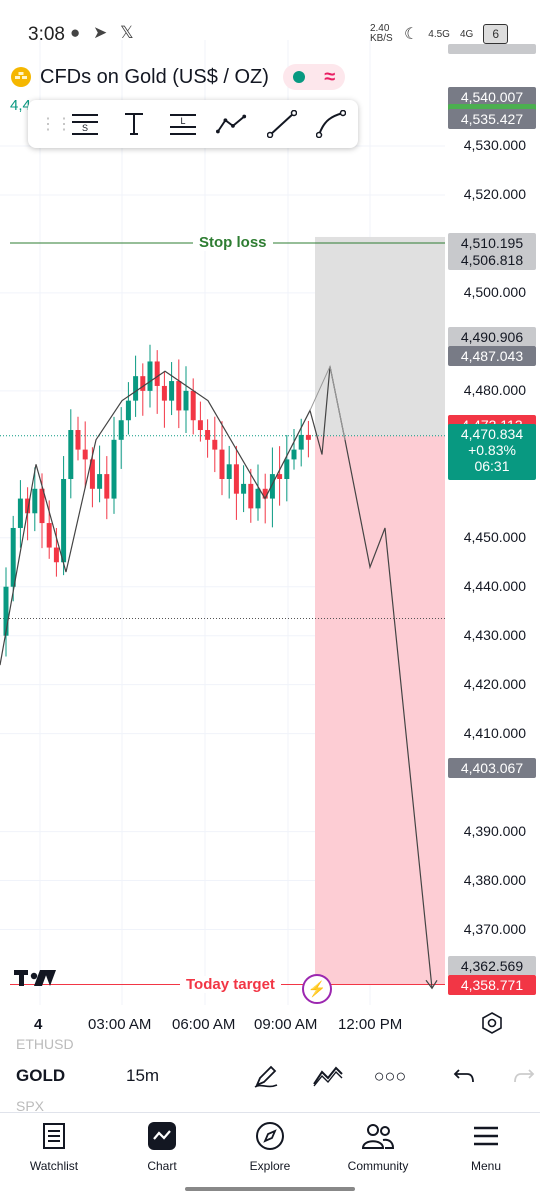 The image size is (540, 1201). I want to click on long-position-icon: L, so click(183, 124).